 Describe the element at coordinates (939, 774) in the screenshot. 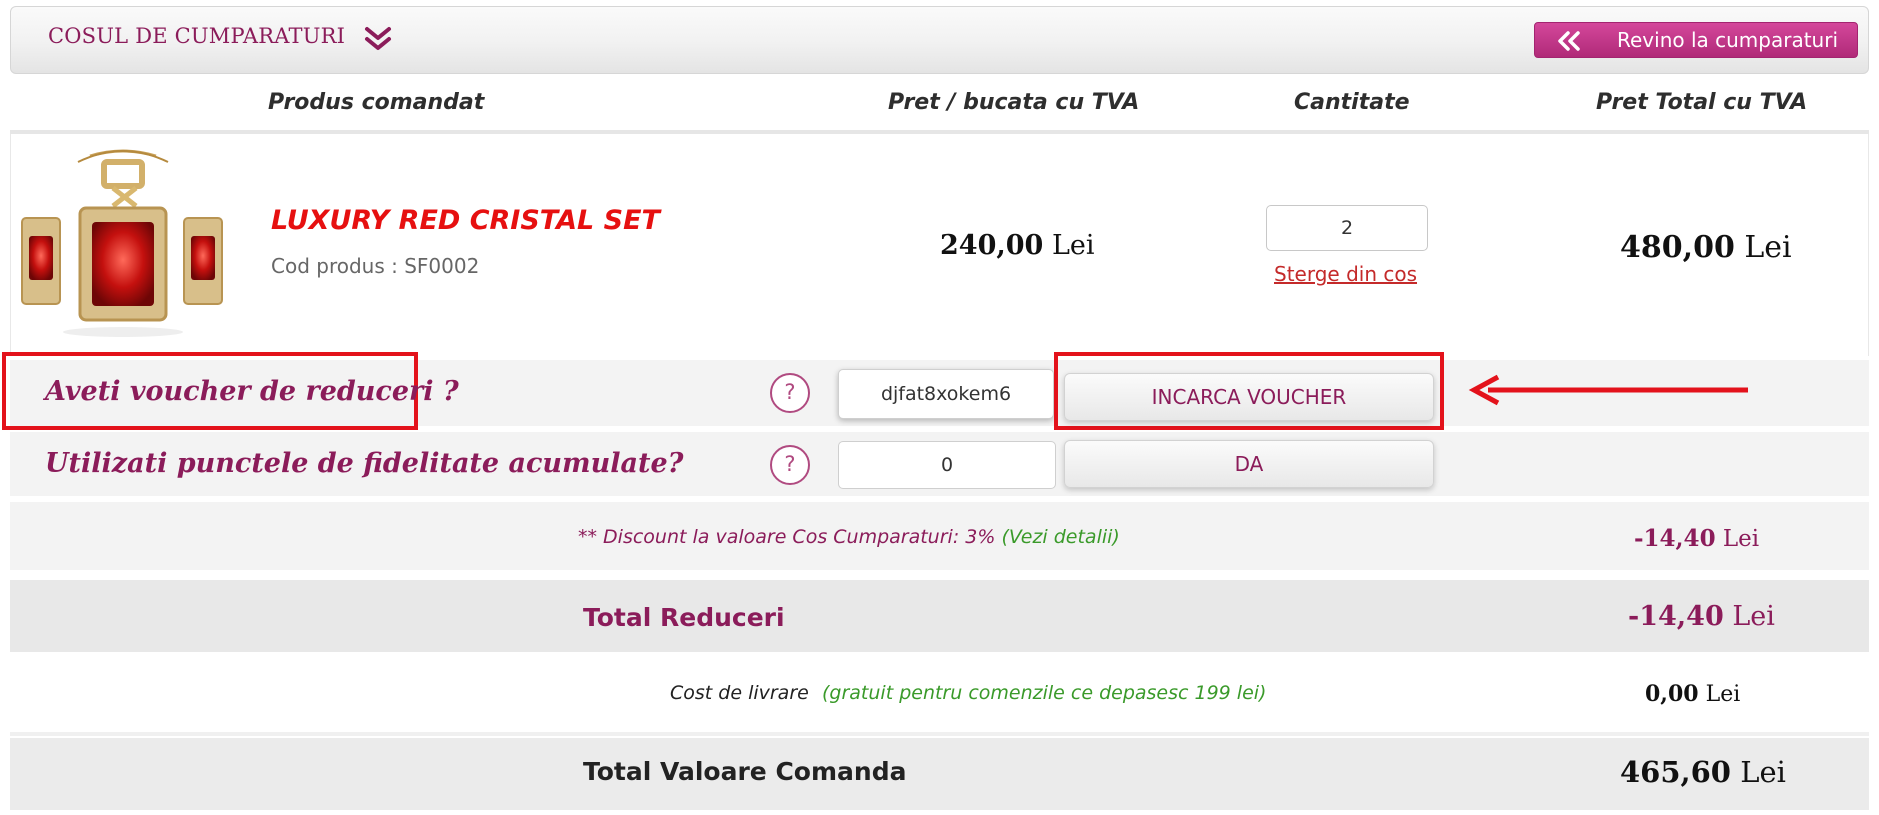

I see `grand-total-row` at that location.